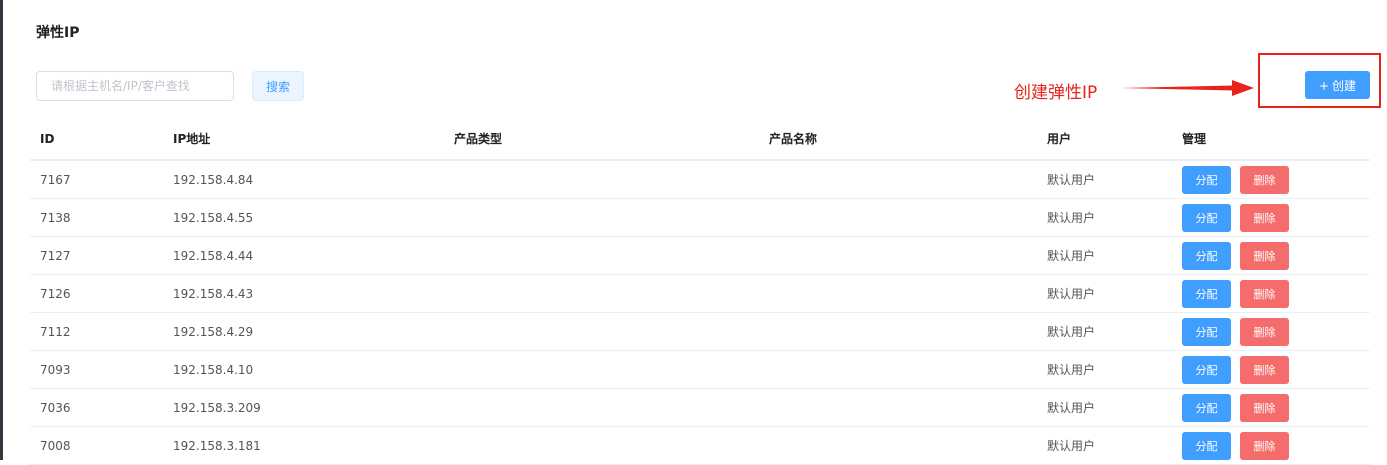  What do you see at coordinates (96, 139) in the screenshot?
I see `header-id: ID` at bounding box center [96, 139].